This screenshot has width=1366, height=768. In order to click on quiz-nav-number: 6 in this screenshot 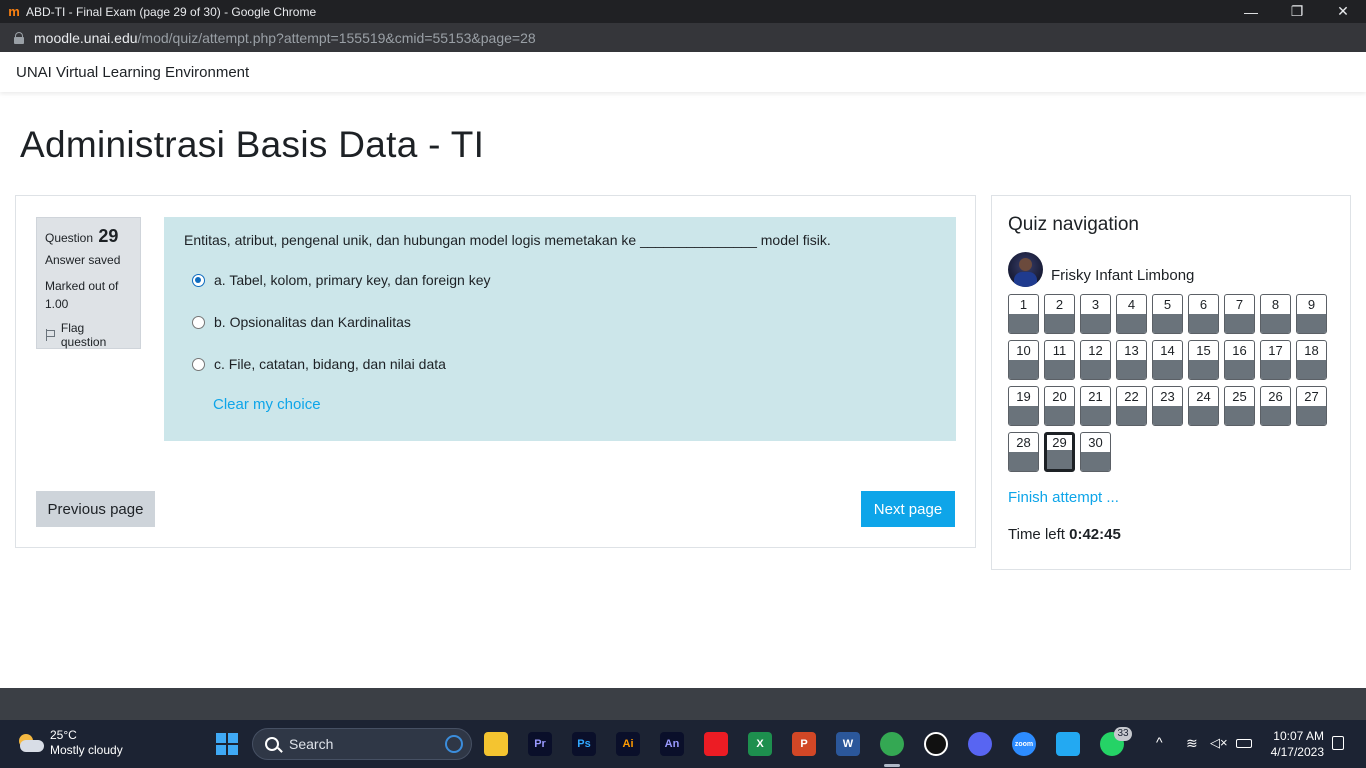, I will do `click(1203, 304)`.